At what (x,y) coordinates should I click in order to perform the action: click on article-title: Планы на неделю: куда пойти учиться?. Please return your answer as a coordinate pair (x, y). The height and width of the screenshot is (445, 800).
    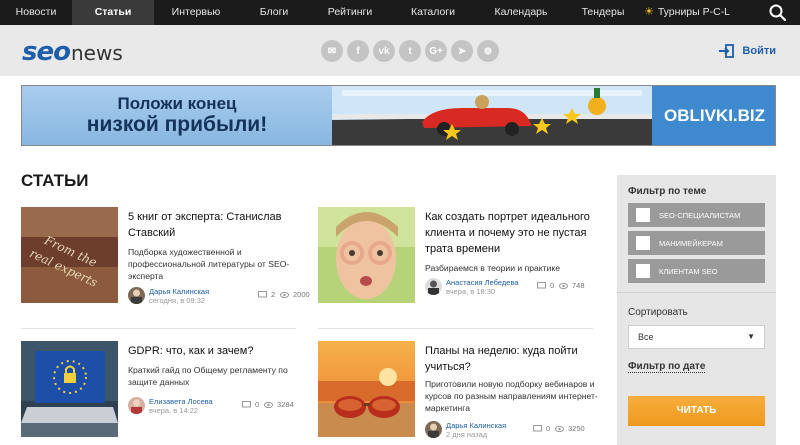
    Looking at the image, I should click on (512, 359).